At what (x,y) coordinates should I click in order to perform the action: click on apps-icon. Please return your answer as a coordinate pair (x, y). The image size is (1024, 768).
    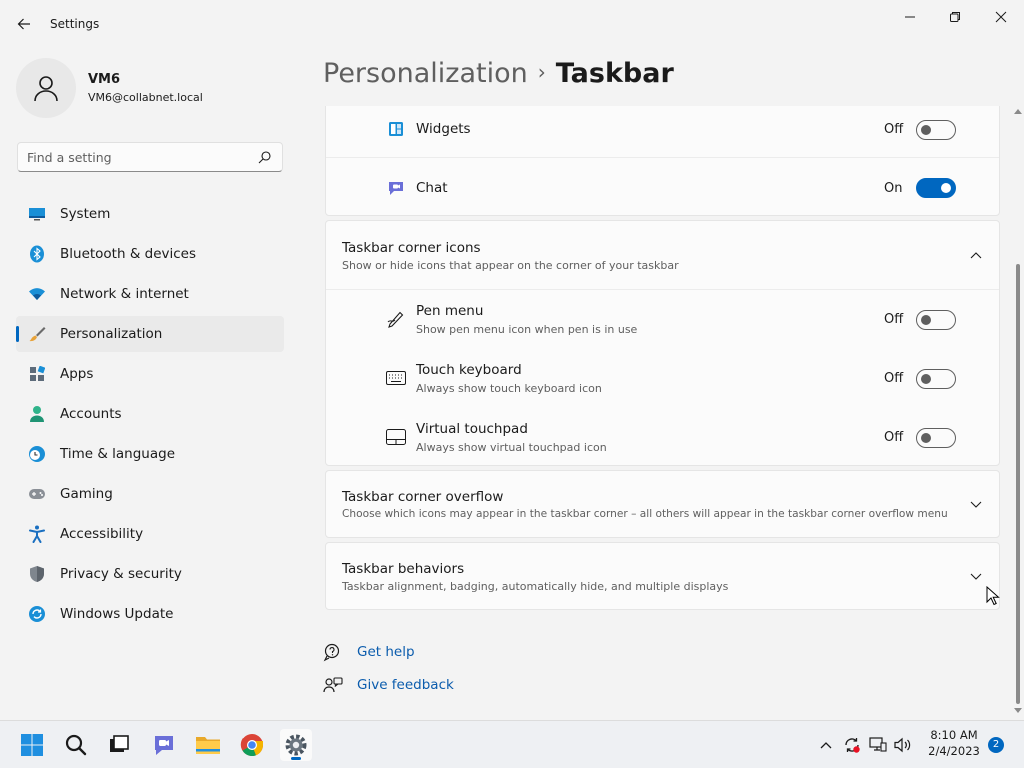
    Looking at the image, I should click on (37, 374).